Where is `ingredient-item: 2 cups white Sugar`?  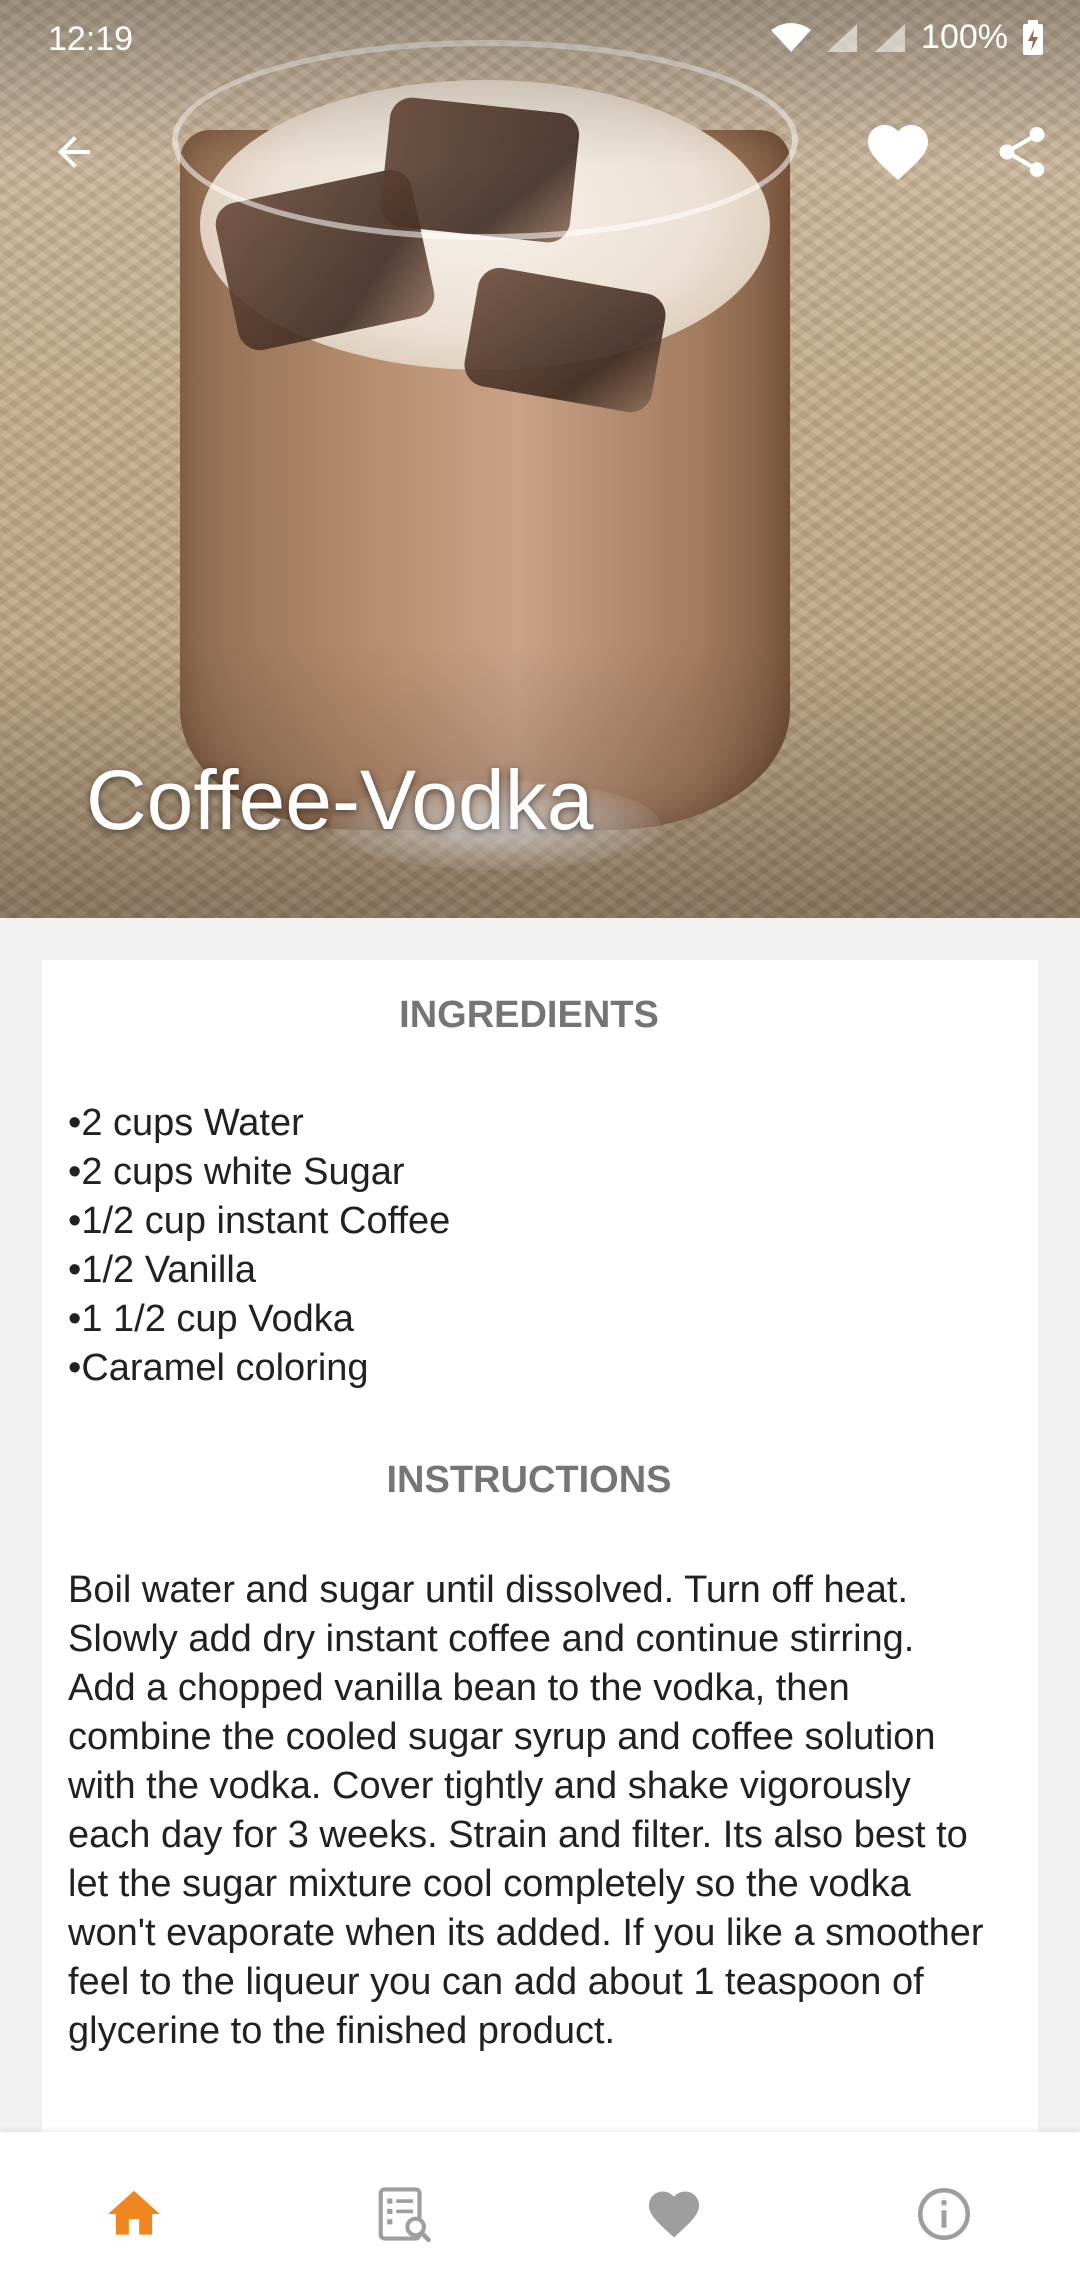 ingredient-item: 2 cups white Sugar is located at coordinates (529, 1172).